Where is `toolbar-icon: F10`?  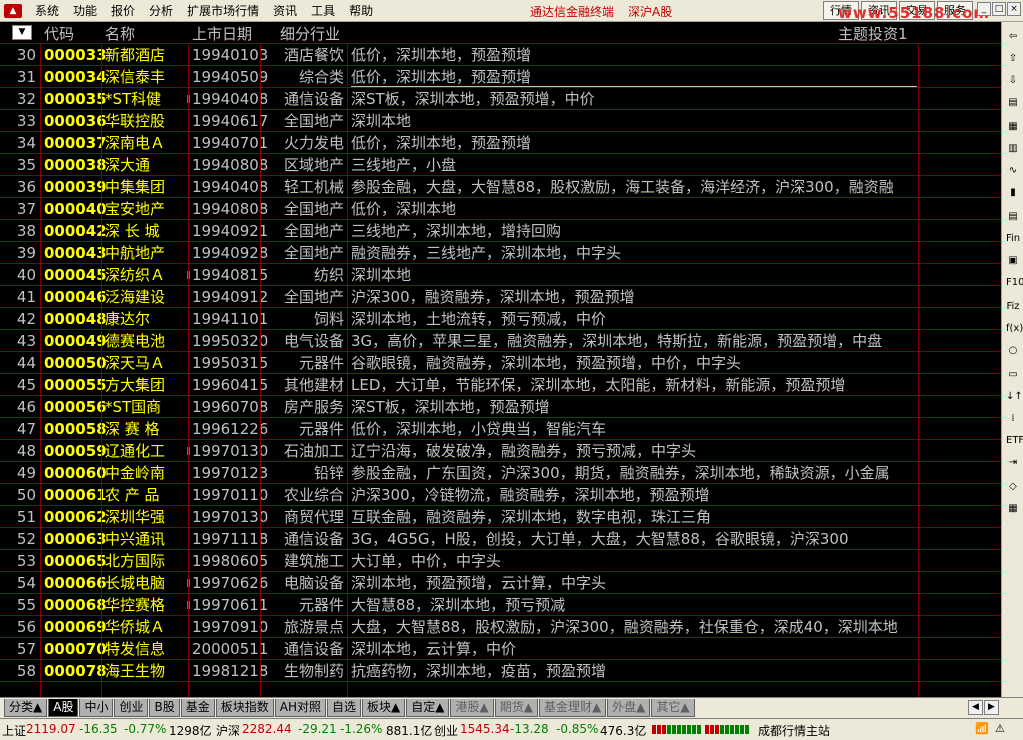
toolbar-icon: F10 is located at coordinates (1014, 282).